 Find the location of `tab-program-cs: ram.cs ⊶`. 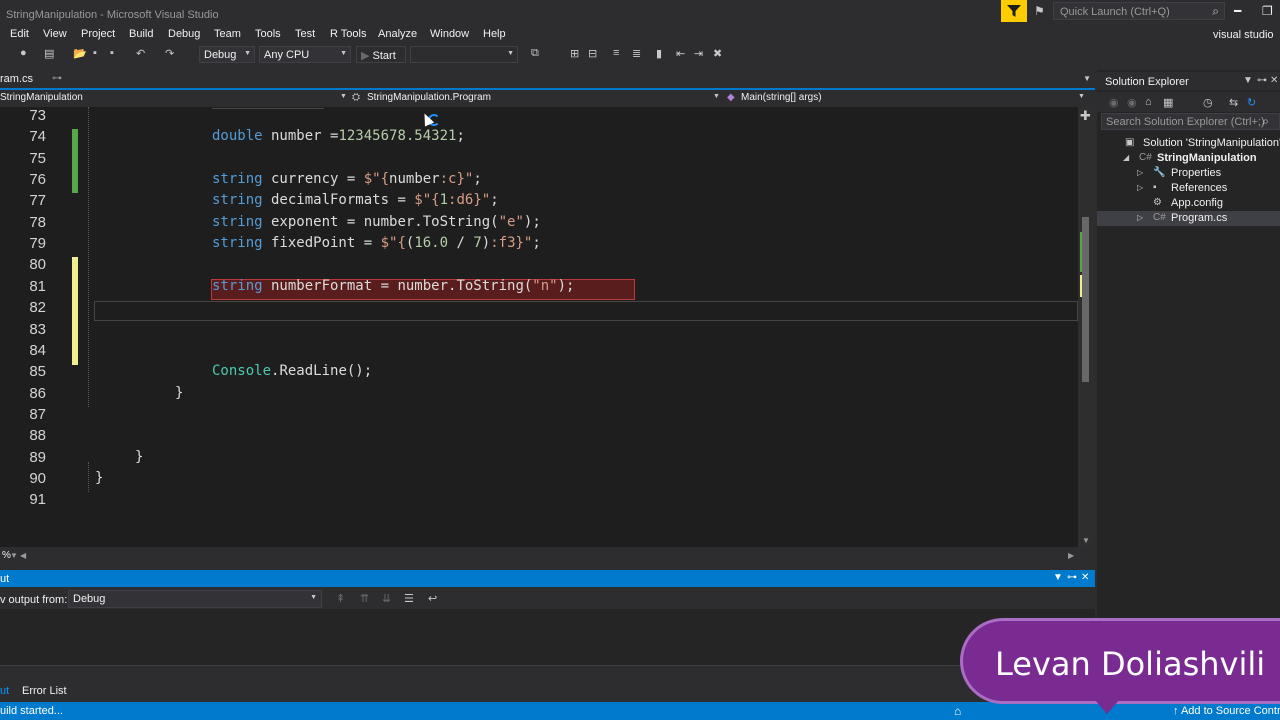

tab-program-cs: ram.cs ⊶ is located at coordinates (34, 79).